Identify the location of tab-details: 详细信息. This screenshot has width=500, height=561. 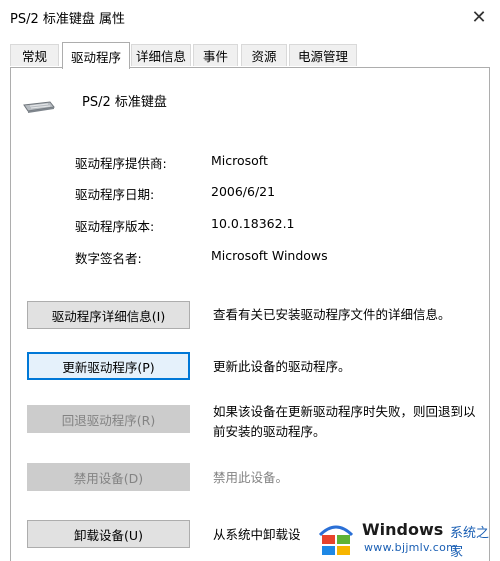
(161, 55).